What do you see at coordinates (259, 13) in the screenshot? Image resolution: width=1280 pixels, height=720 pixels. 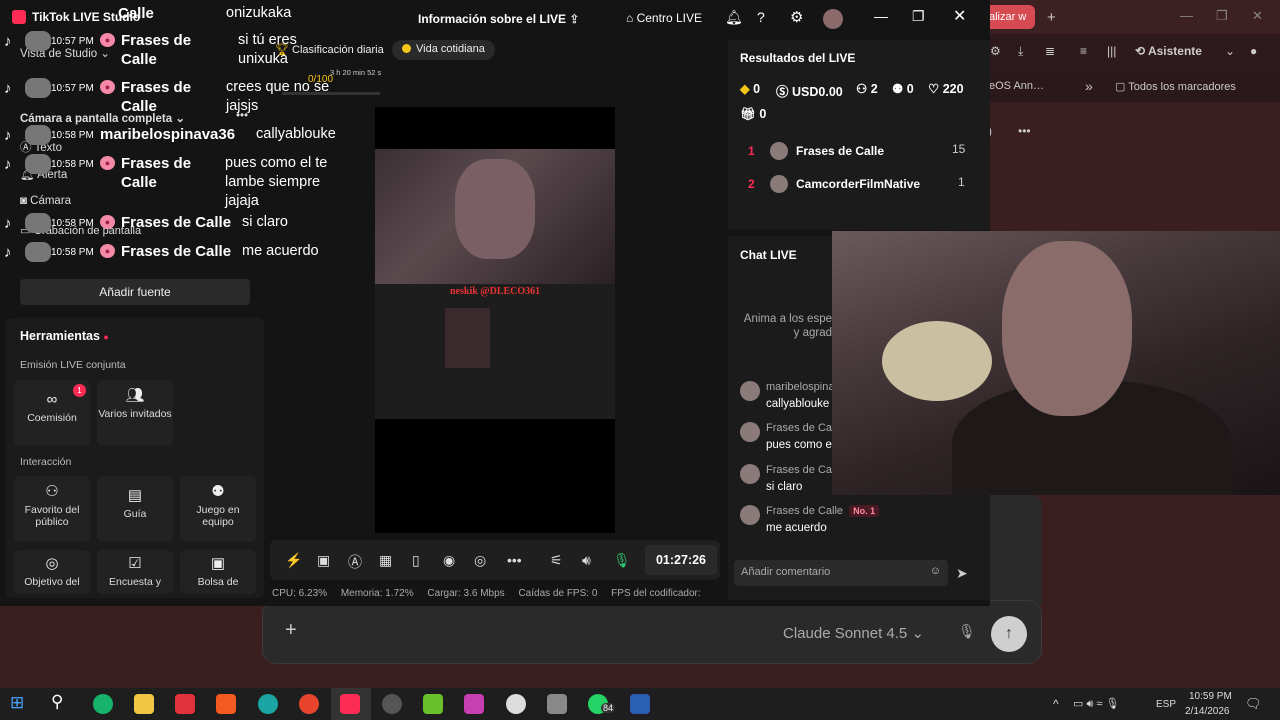 I see `overlay-text: onizukaka` at bounding box center [259, 13].